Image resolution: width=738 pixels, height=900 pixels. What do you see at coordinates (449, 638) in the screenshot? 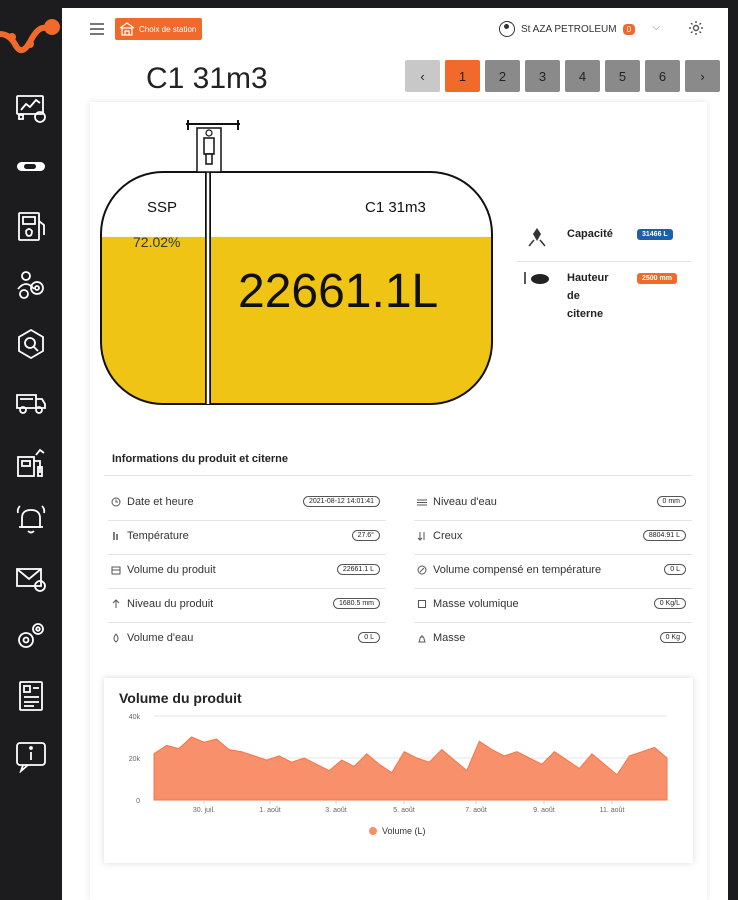
I see `info-label: Masse` at bounding box center [449, 638].